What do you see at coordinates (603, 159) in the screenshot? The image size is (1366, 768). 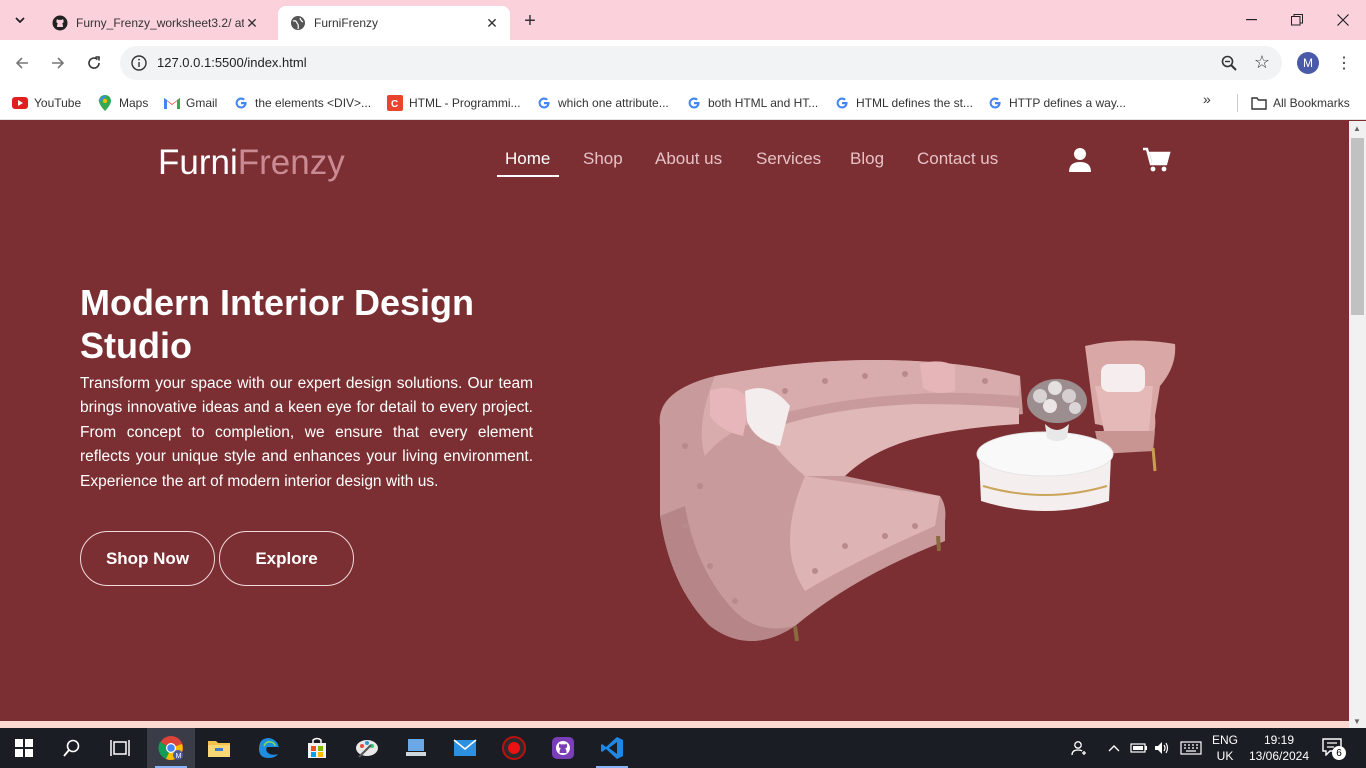 I see `nav-shop: Shop` at bounding box center [603, 159].